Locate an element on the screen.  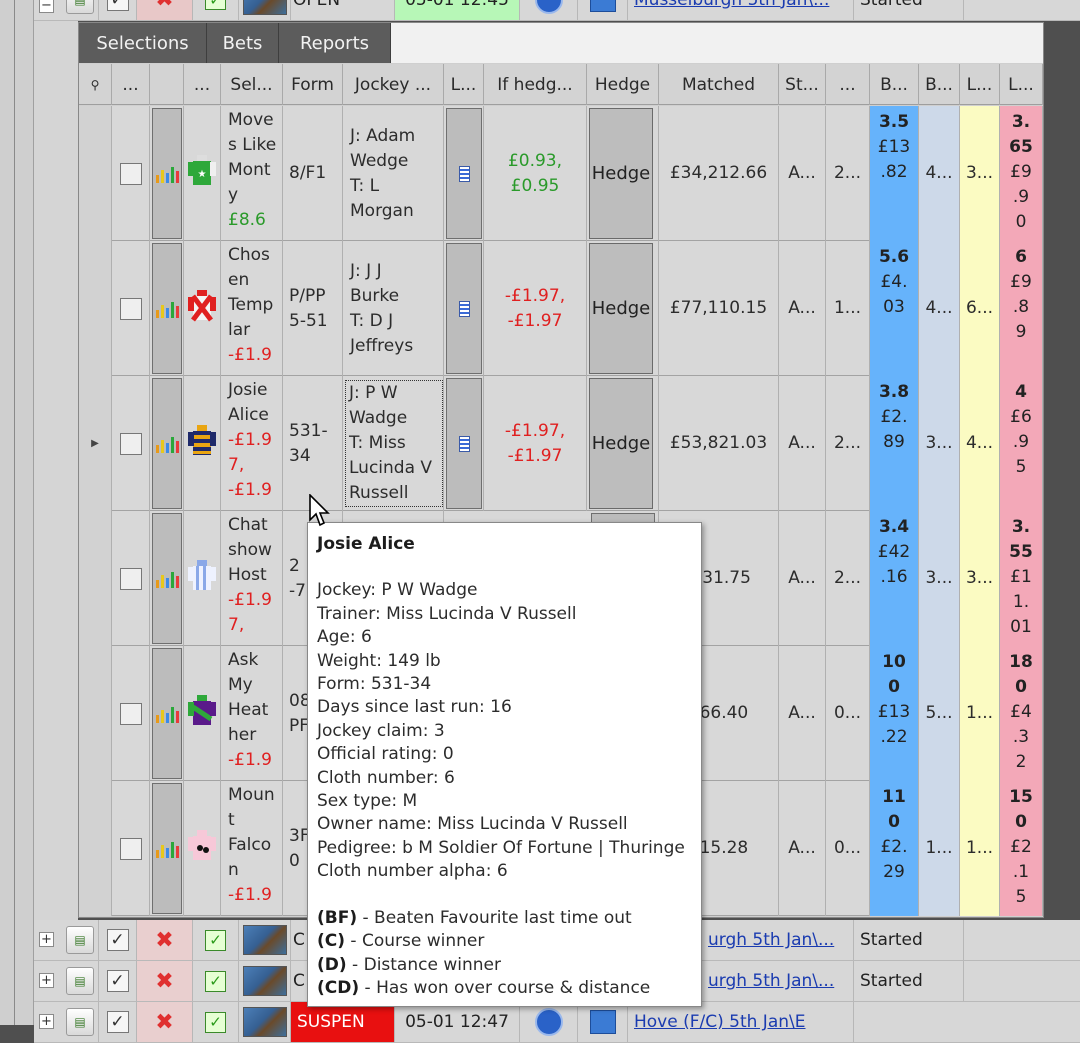
tab-reports: Reports is located at coordinates (335, 43).